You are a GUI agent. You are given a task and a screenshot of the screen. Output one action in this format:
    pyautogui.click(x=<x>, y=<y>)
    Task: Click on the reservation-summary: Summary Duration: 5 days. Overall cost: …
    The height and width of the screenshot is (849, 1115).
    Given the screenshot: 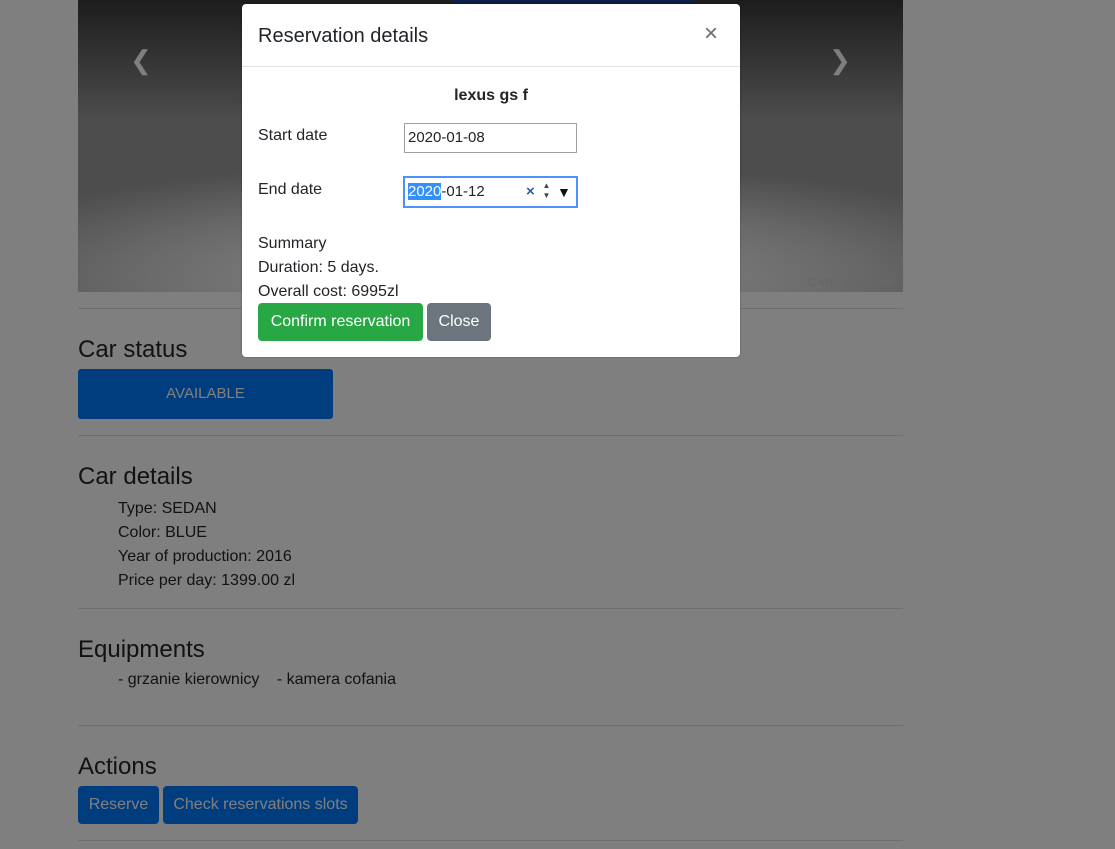 What is the action you would take?
    pyautogui.click(x=328, y=268)
    